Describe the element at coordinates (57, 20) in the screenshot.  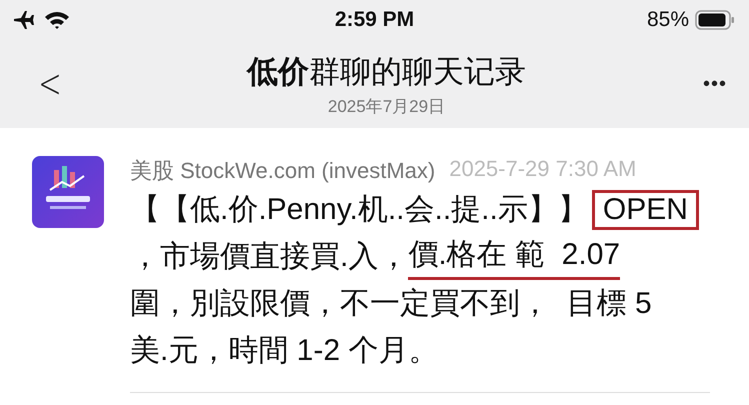
I see `wifi-icon` at that location.